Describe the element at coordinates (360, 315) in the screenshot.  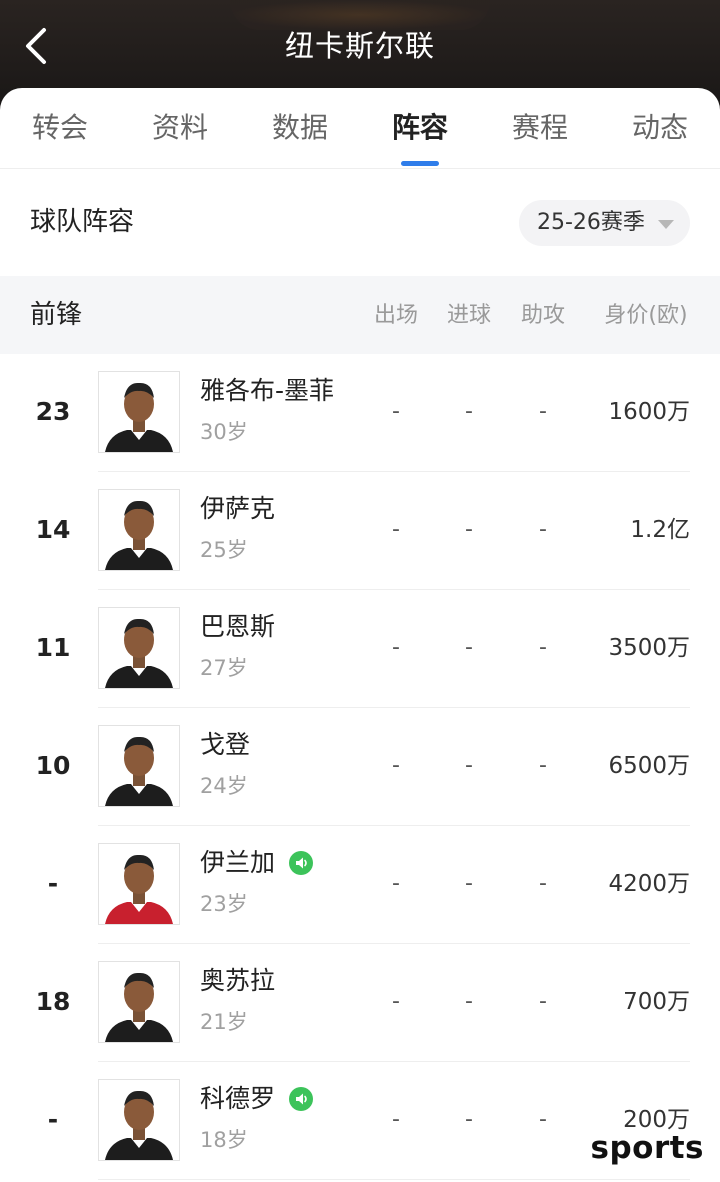
I see `column-header: 前锋 出场 进球 助攻 身价(欧)` at that location.